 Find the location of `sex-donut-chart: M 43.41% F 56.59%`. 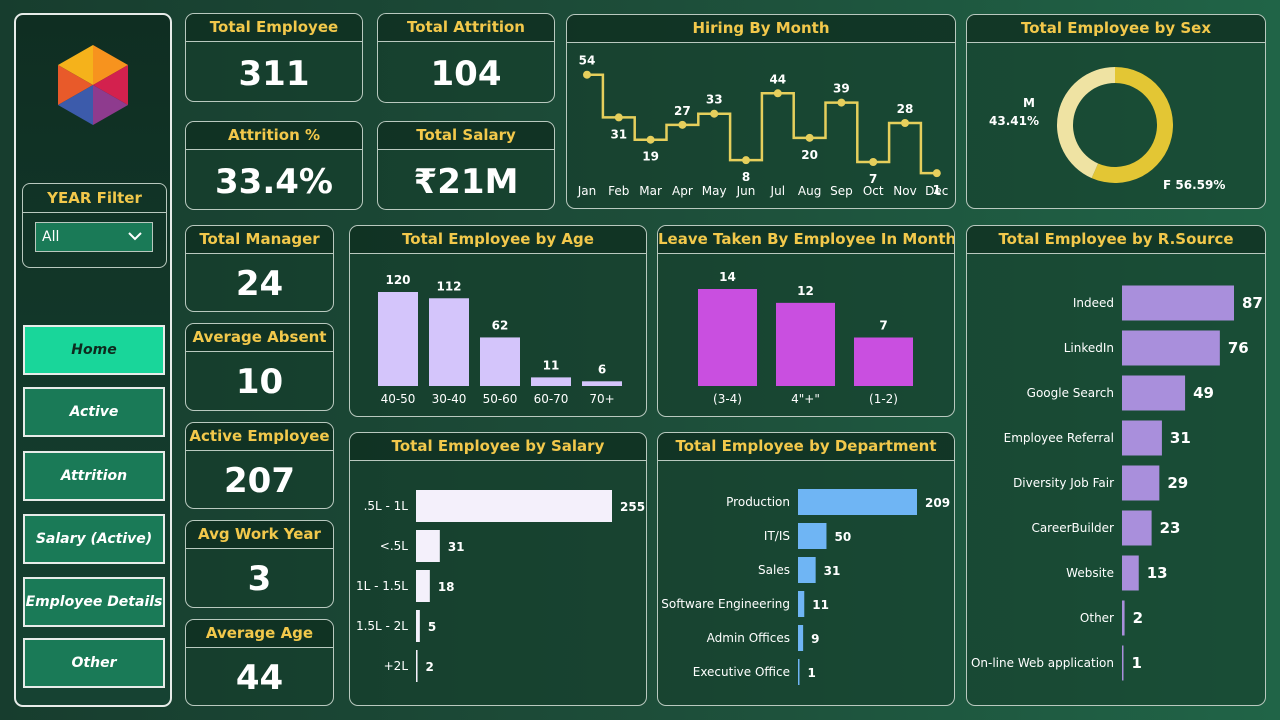

sex-donut-chart: M 43.41% F 56.59% is located at coordinates (1107, 129).